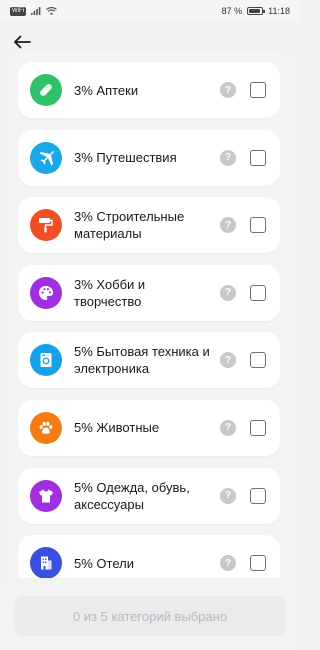 This screenshot has height=650, width=320. What do you see at coordinates (129, 225) in the screenshot?
I see `category-label: 3% Строительные материалы` at bounding box center [129, 225].